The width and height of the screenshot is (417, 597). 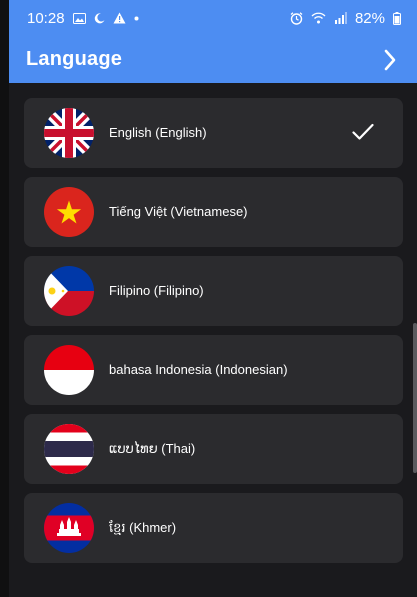 What do you see at coordinates (213, 59) in the screenshot?
I see `app-bar: Language` at bounding box center [213, 59].